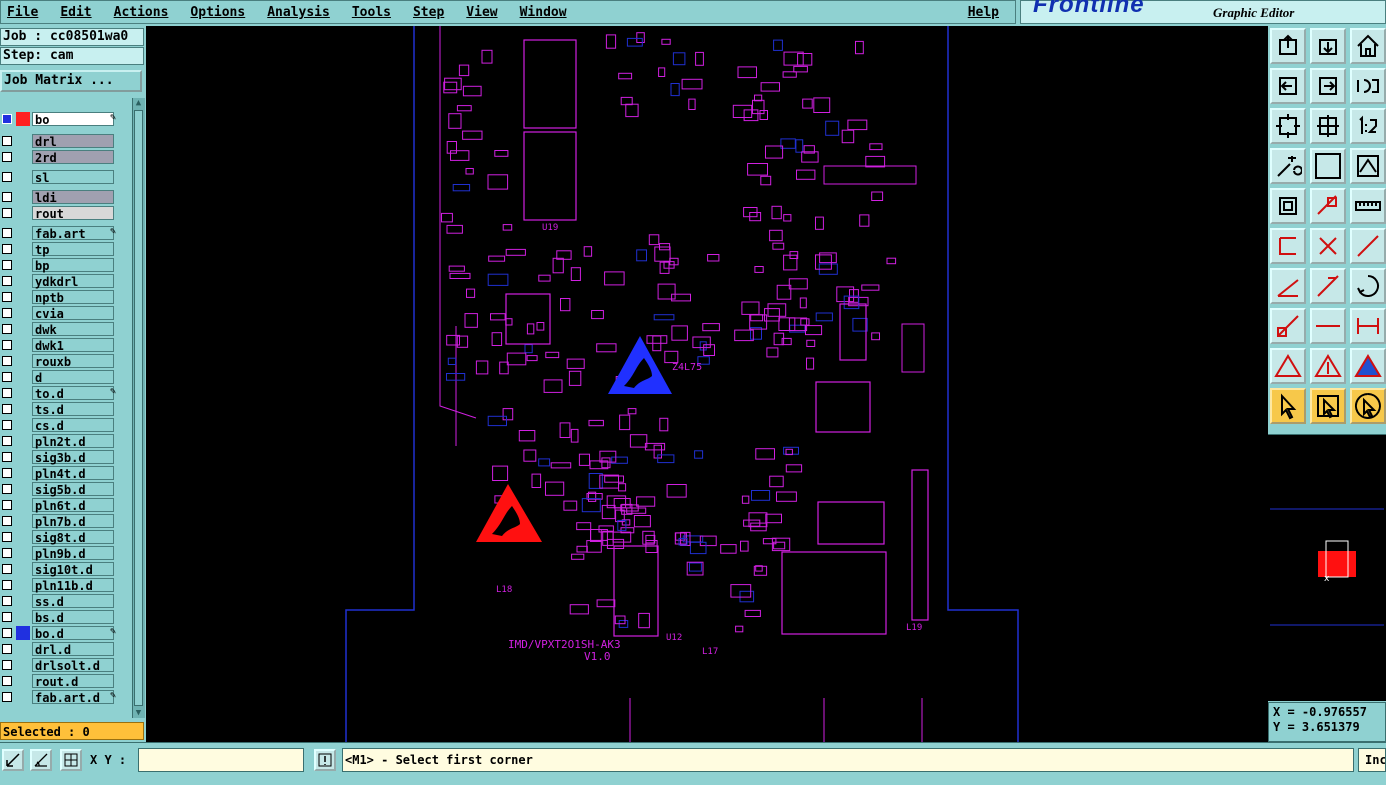  What do you see at coordinates (41, 760) in the screenshot?
I see `angle-mode-button` at bounding box center [41, 760].